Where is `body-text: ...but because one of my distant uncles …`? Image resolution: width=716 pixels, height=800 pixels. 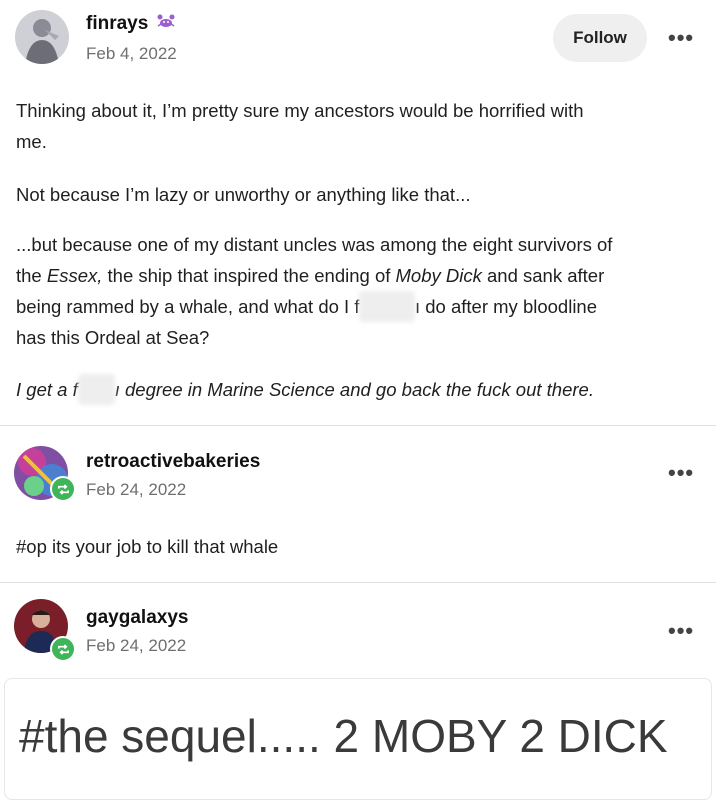 body-text: ...but because one of my distant uncles … is located at coordinates (314, 244).